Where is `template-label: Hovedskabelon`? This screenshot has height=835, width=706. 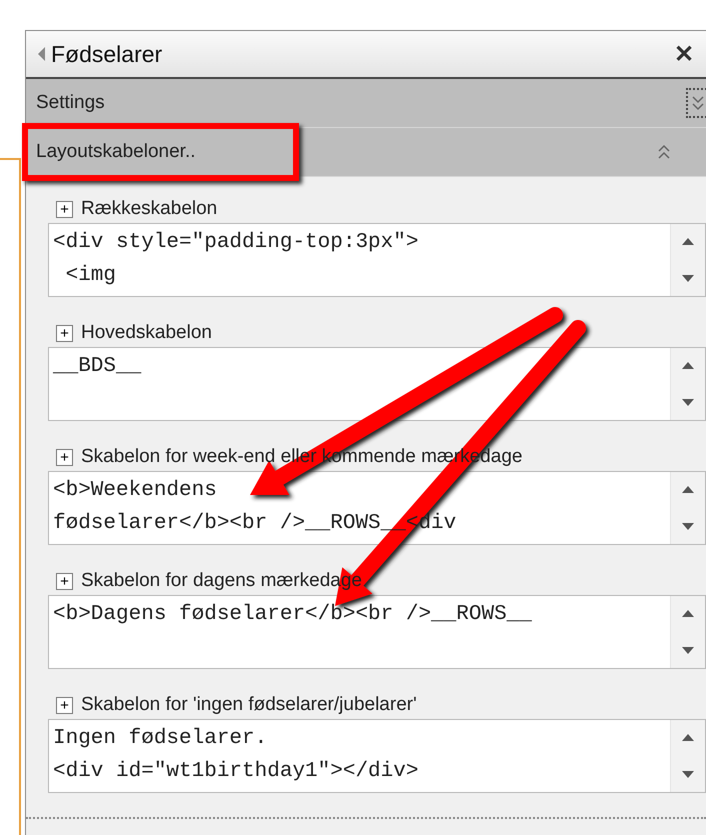
template-label: Hovedskabelon is located at coordinates (146, 333).